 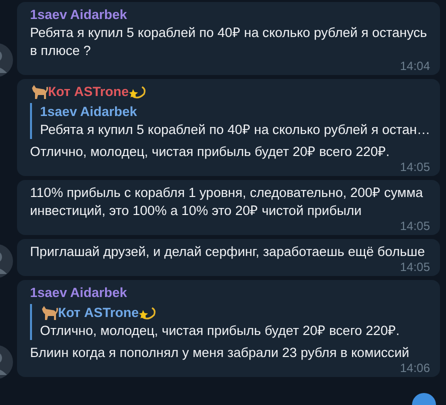 I want to click on reply-text: Отлично, молодец, чистая прибыль будет 20₽ всего 220₽., so click(x=220, y=331).